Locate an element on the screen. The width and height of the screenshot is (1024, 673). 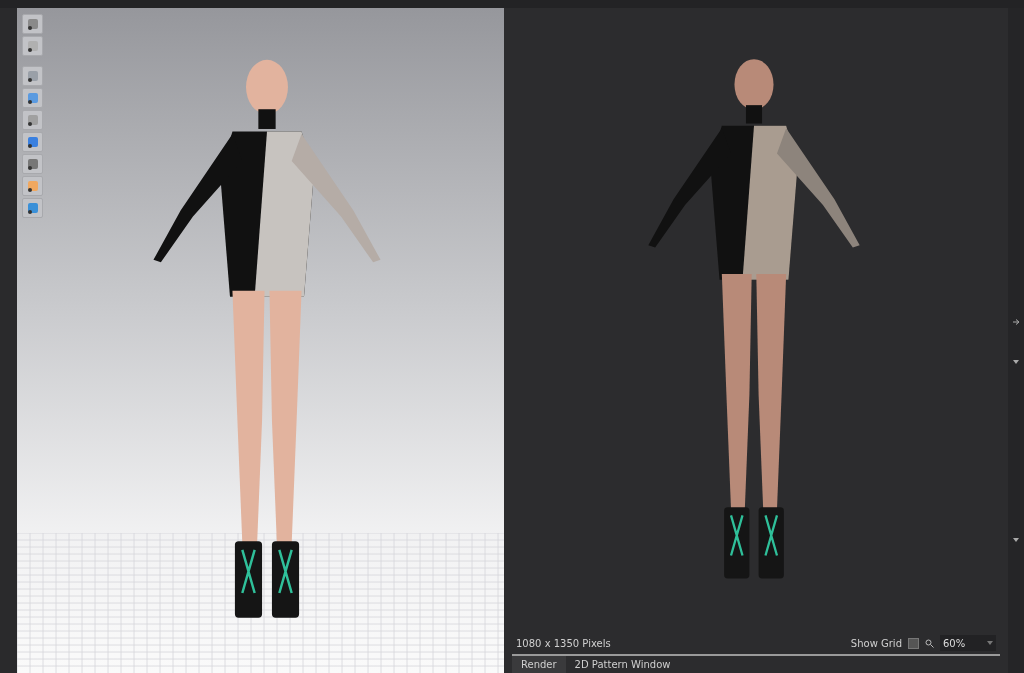
tab: 2D Pattern Window is located at coordinates (622, 664).